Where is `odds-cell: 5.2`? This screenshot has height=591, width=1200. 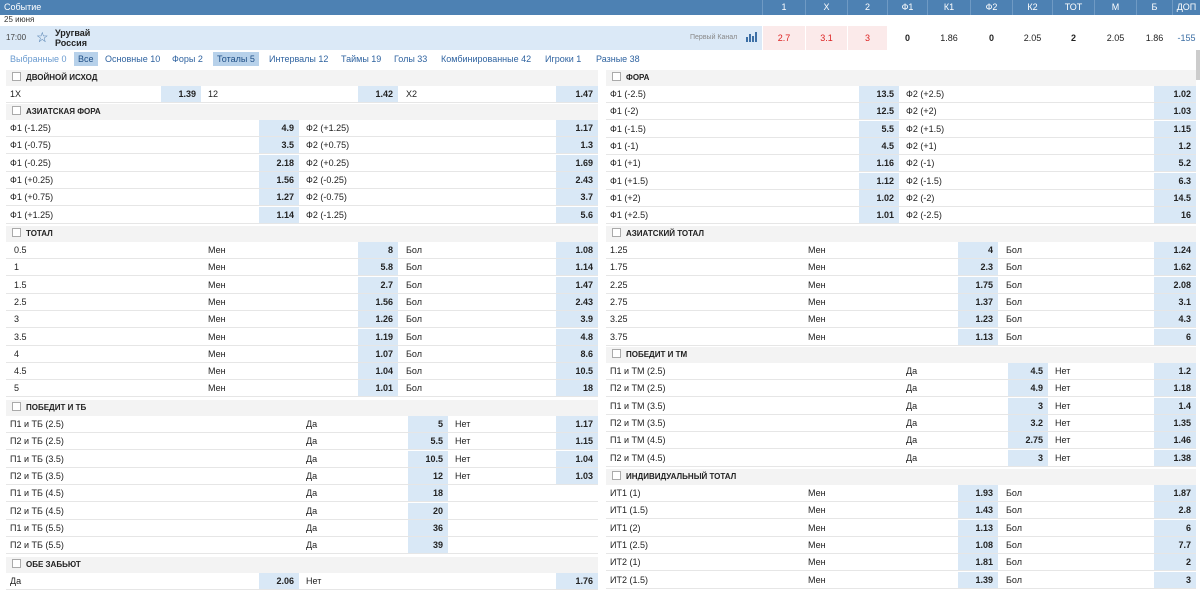
odds-cell: 5.2 is located at coordinates (1175, 163).